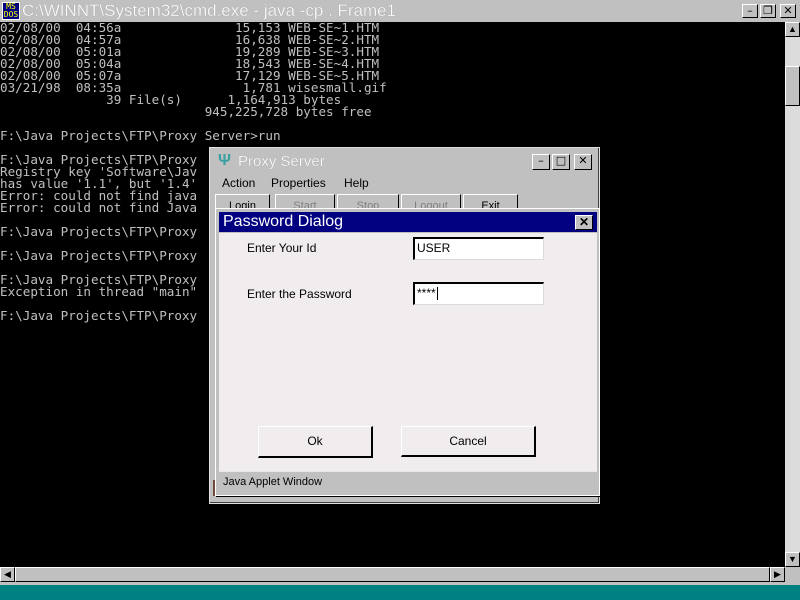 Image resolution: width=800 pixels, height=600 pixels. Describe the element at coordinates (792, 86) in the screenshot. I see `vertical-scroll-thumb` at that location.